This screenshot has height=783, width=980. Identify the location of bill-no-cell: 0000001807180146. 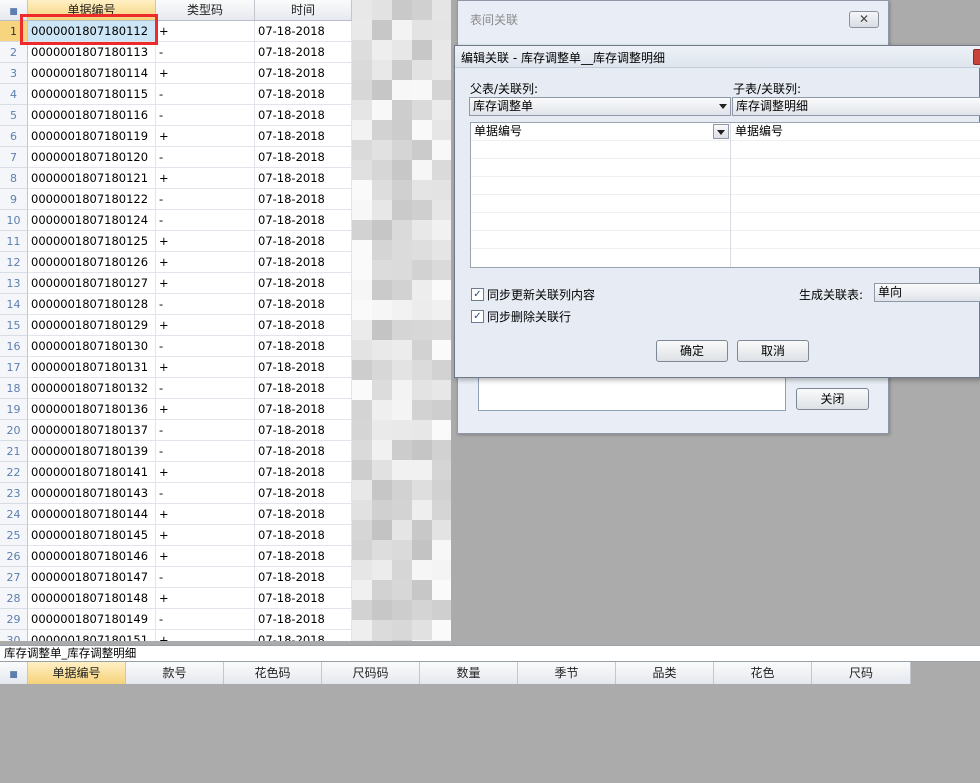
(92, 556).